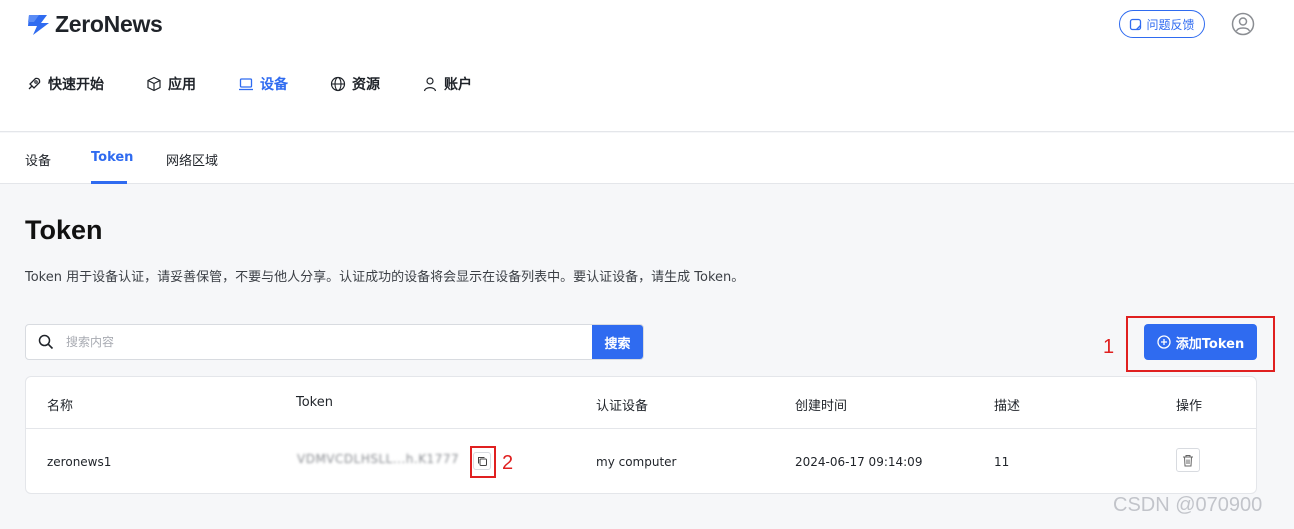 The image size is (1294, 529). I want to click on feedback-button: 问题反馈, so click(1162, 24).